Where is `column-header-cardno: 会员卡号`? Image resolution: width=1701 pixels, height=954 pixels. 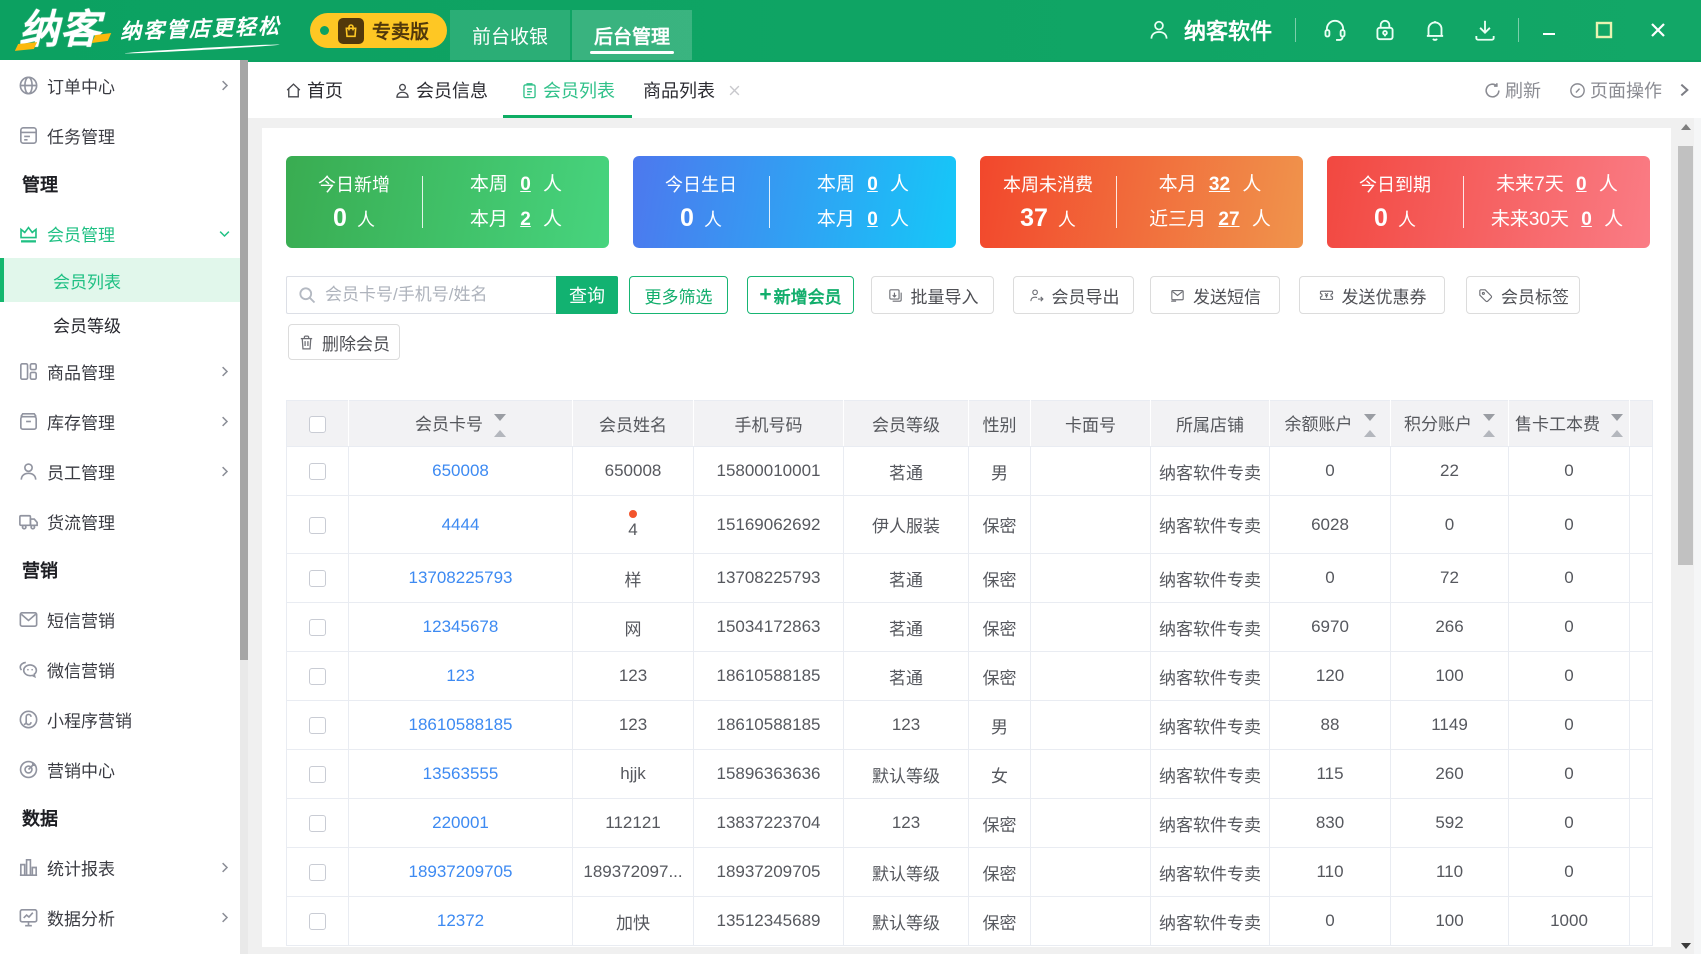 column-header-cardno: 会员卡号 is located at coordinates (460, 423).